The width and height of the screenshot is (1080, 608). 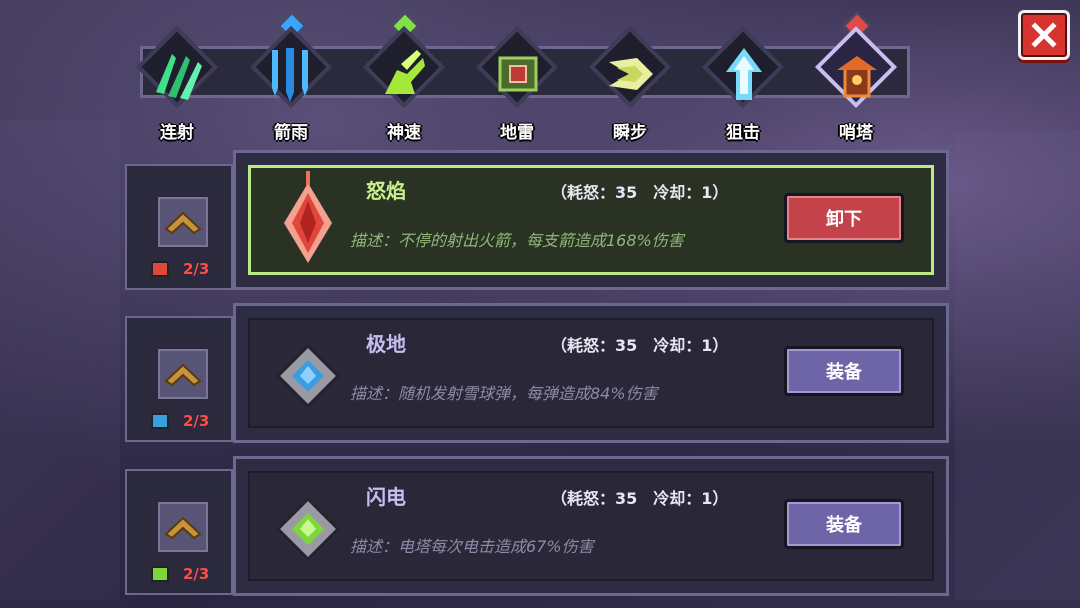 I want to click on tab-label: 箭雨, so click(x=291, y=133).